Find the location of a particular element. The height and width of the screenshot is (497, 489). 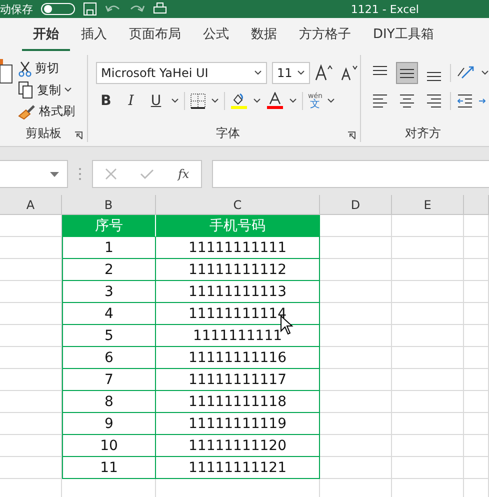

table-cell: 11111111120 is located at coordinates (238, 446).